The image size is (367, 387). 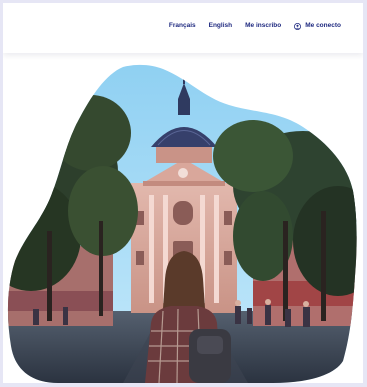 I want to click on header-bar: Français English Me inscribo Me conecto, so click(x=183, y=28).